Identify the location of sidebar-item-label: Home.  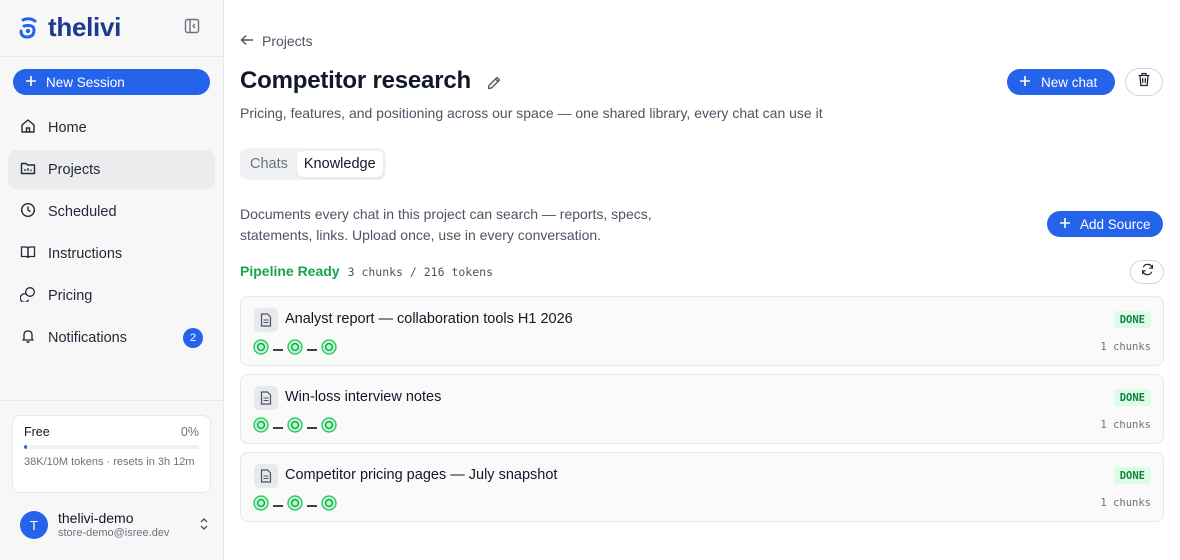
(67, 127).